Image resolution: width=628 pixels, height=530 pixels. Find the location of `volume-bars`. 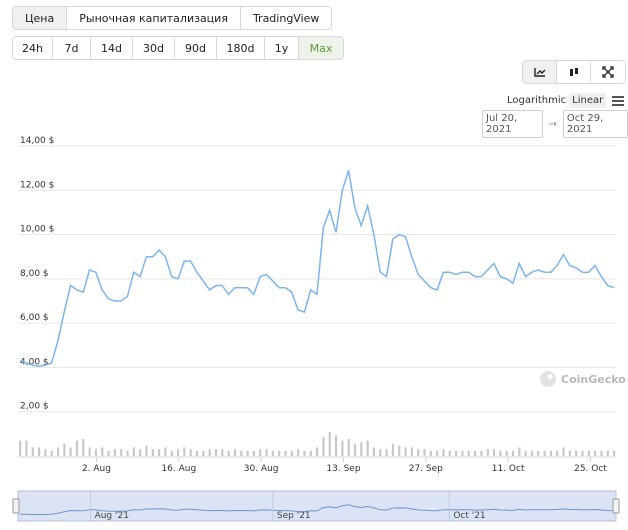

volume-bars is located at coordinates (317, 444).